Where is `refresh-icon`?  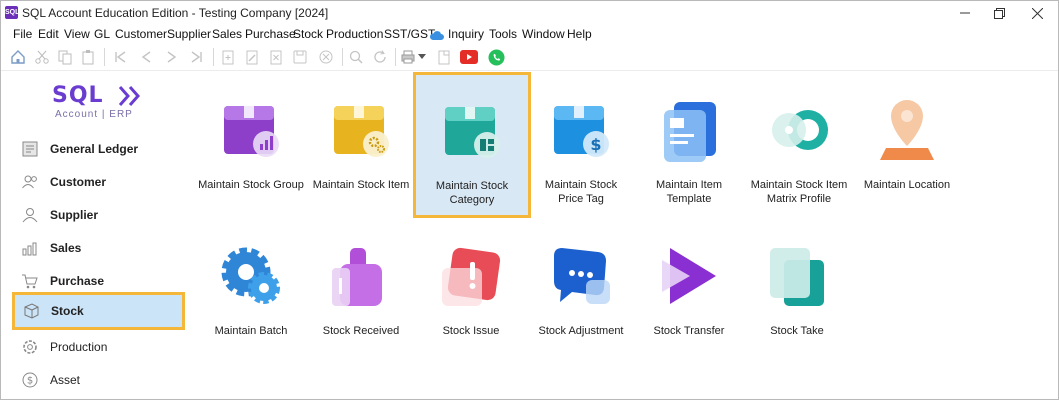 refresh-icon is located at coordinates (380, 57).